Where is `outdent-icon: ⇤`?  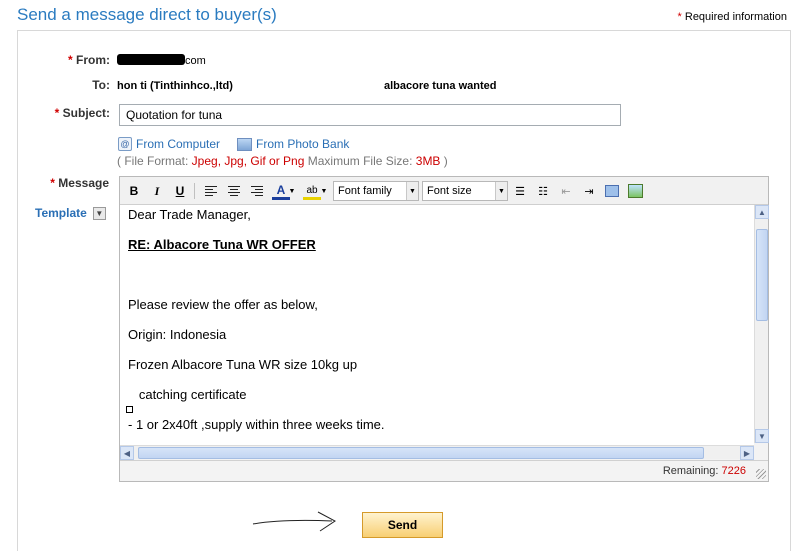 outdent-icon: ⇤ is located at coordinates (566, 191).